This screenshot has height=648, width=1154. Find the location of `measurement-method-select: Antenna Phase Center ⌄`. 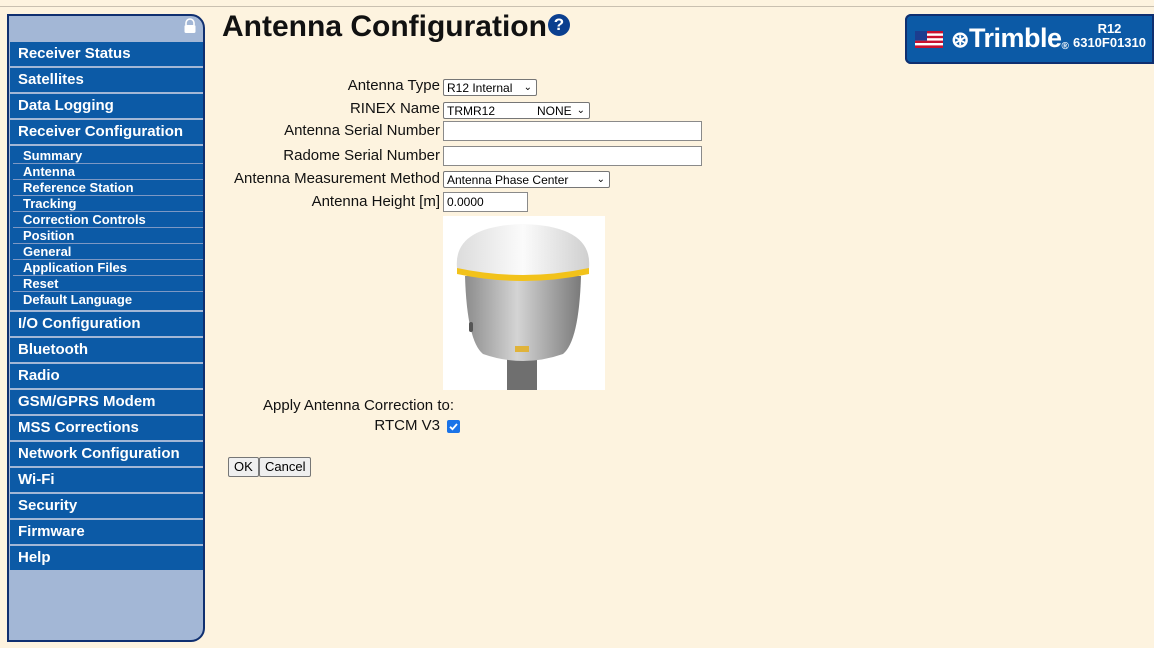

measurement-method-select: Antenna Phase Center ⌄ is located at coordinates (526, 179).